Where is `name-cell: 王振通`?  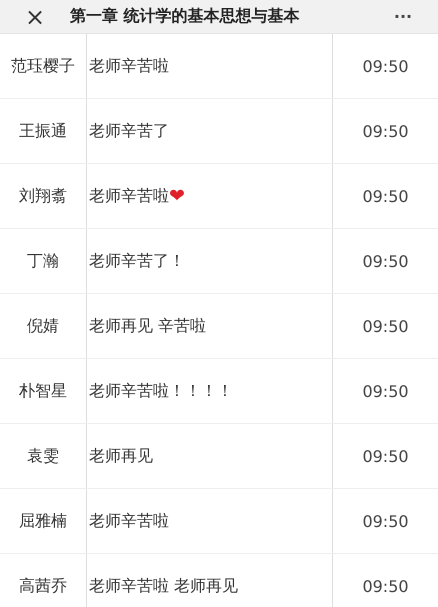
name-cell: 王振通 is located at coordinates (43, 131).